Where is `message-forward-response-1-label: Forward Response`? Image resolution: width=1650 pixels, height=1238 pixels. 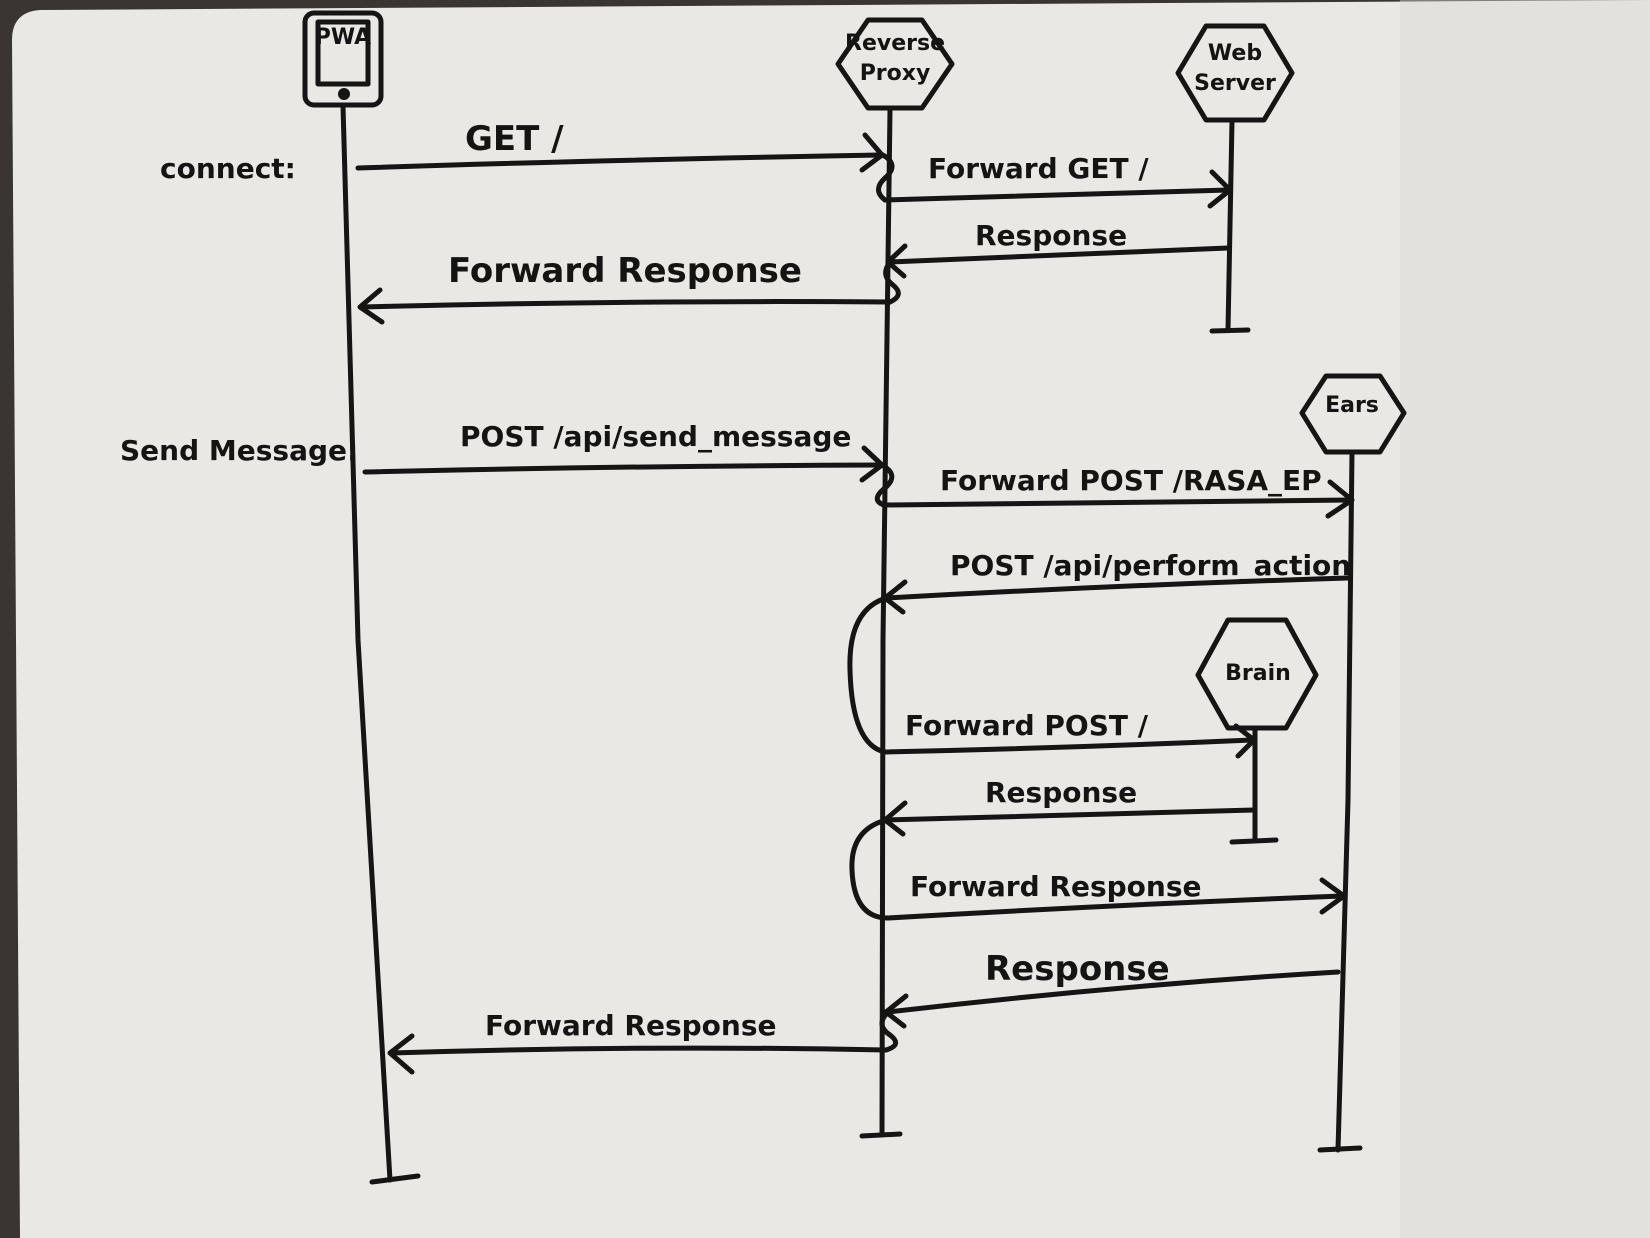 message-forward-response-1-label: Forward Response is located at coordinates (625, 271).